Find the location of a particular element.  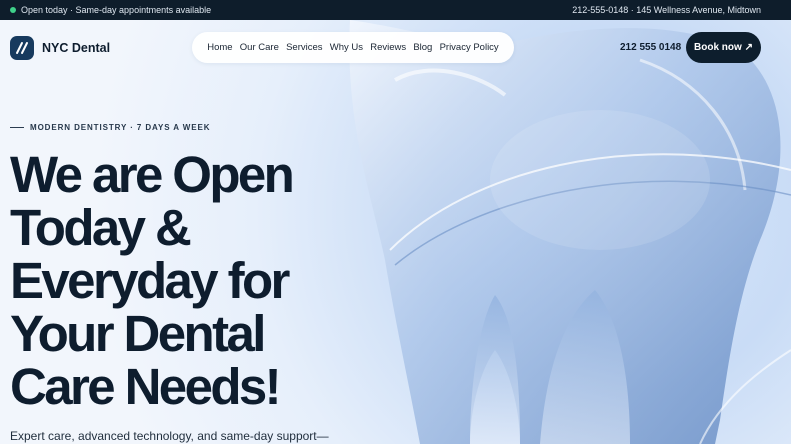

brand-logo: NYC Dental is located at coordinates (60, 48).